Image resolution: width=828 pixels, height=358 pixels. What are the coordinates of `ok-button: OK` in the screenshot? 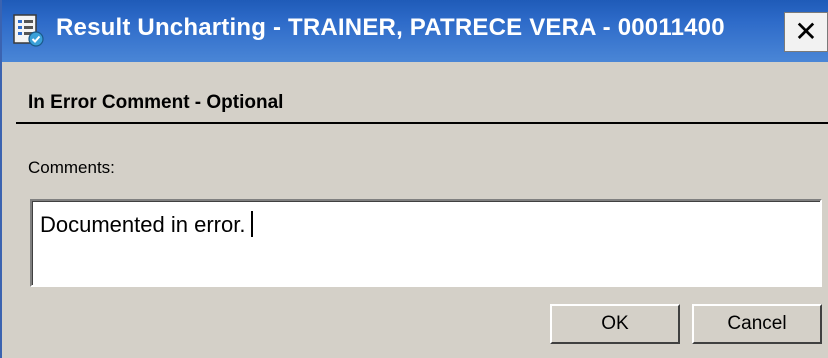 It's located at (615, 324).